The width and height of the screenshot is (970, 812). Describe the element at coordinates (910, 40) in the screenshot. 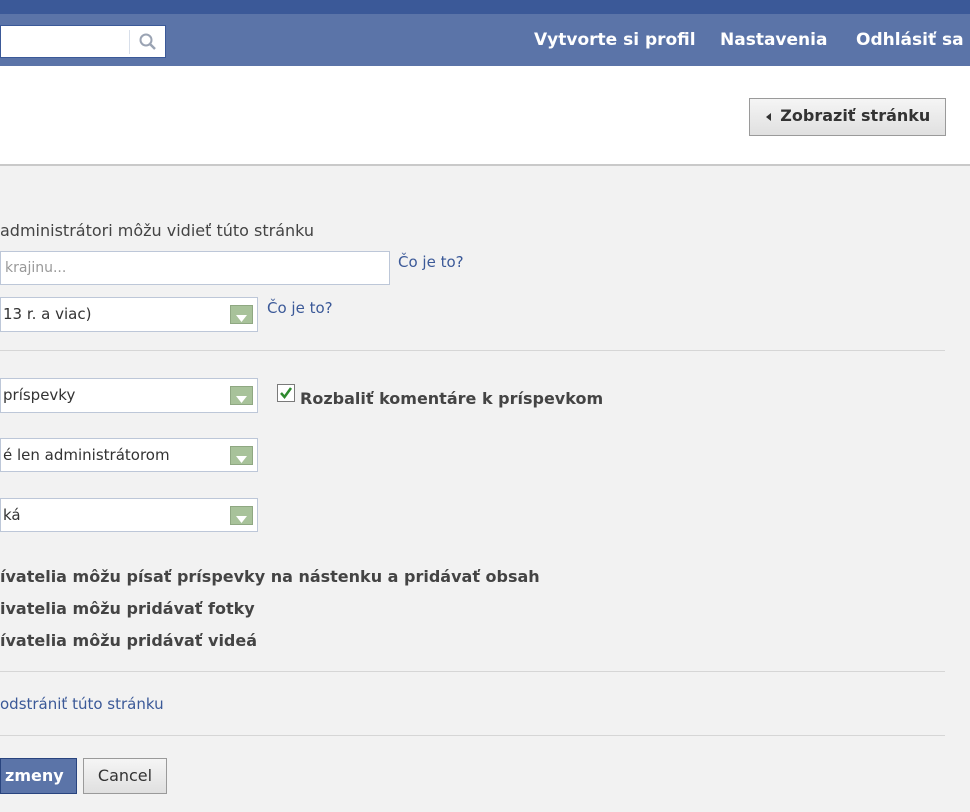

I see `logout-link: Odhlásiť sa` at that location.